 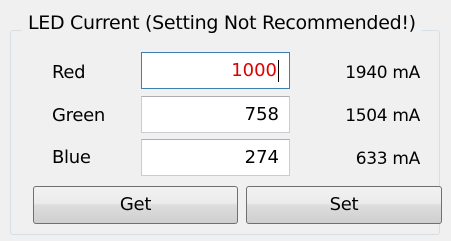 What do you see at coordinates (254, 70) in the screenshot?
I see `red-current-value: 1000` at bounding box center [254, 70].